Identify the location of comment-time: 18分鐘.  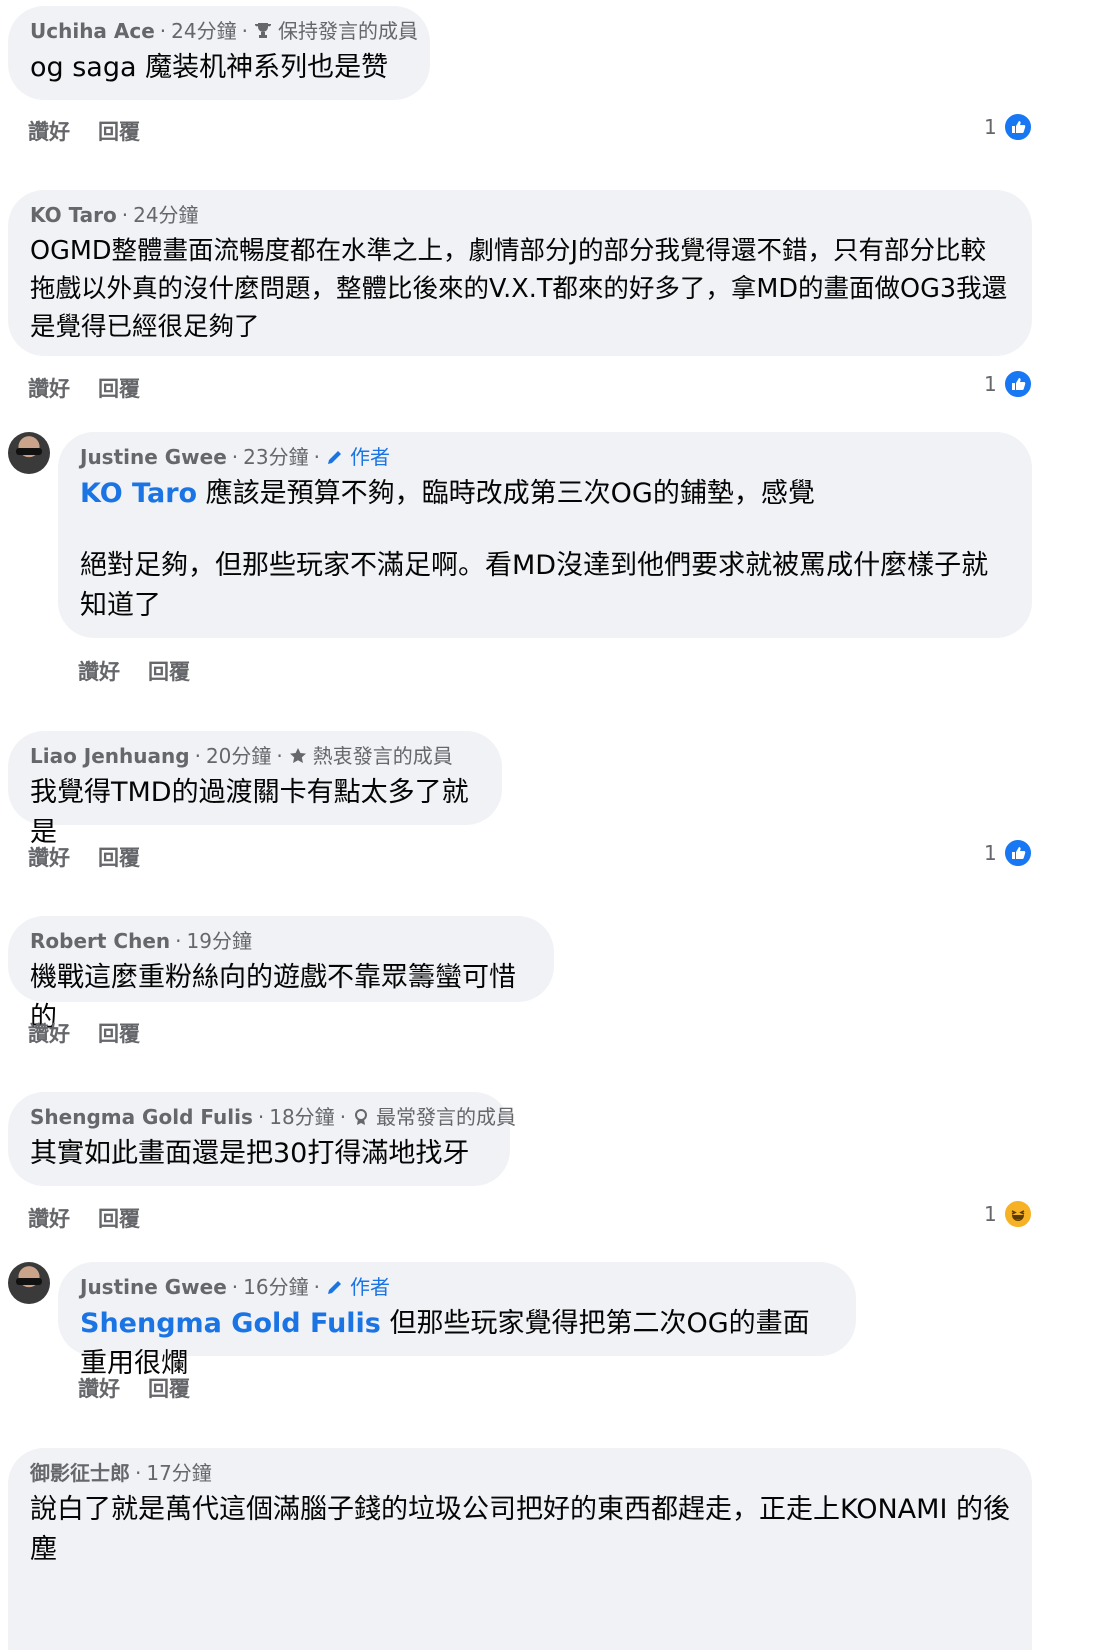
(301, 1117).